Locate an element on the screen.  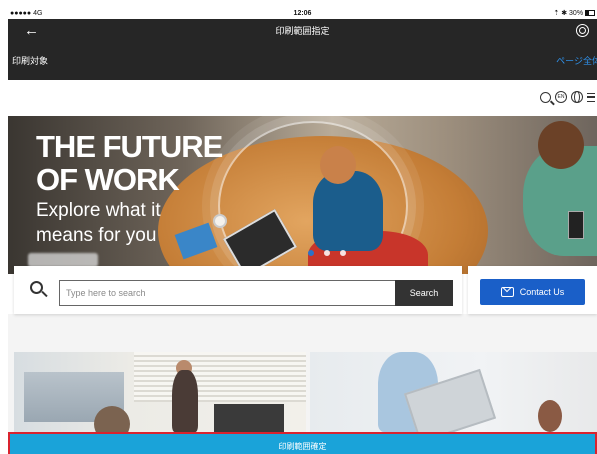
globe-icon is located at coordinates (577, 97).